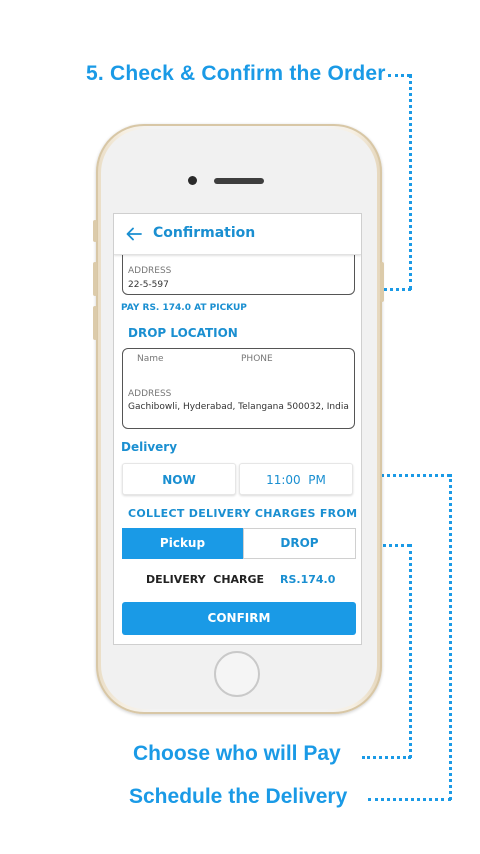  Describe the element at coordinates (184, 308) in the screenshot. I see `pay-at-pickup-note: PAY RS. 174.0 AT PICKUP` at that location.